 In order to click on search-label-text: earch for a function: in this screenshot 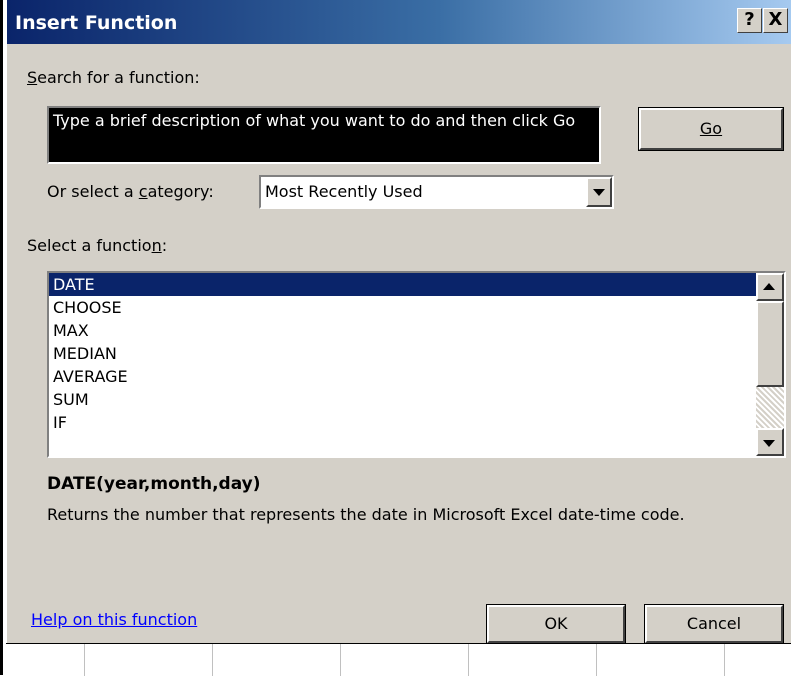, I will do `click(118, 77)`.